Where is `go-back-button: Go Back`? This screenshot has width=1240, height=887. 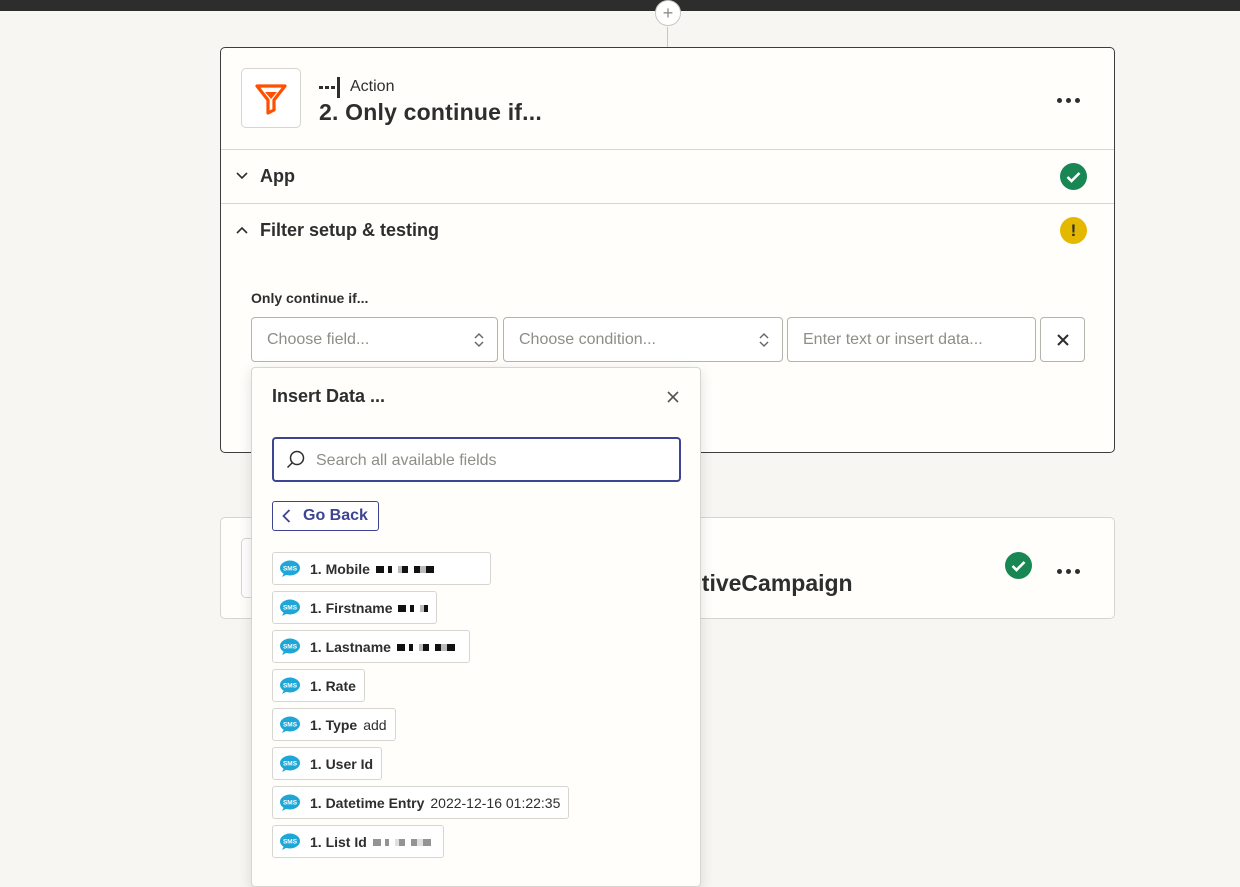 go-back-button: Go Back is located at coordinates (325, 516).